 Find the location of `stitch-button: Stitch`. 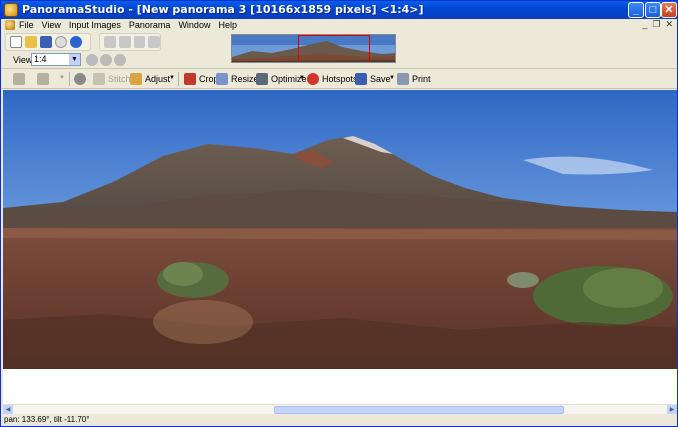

stitch-button: Stitch is located at coordinates (112, 79).